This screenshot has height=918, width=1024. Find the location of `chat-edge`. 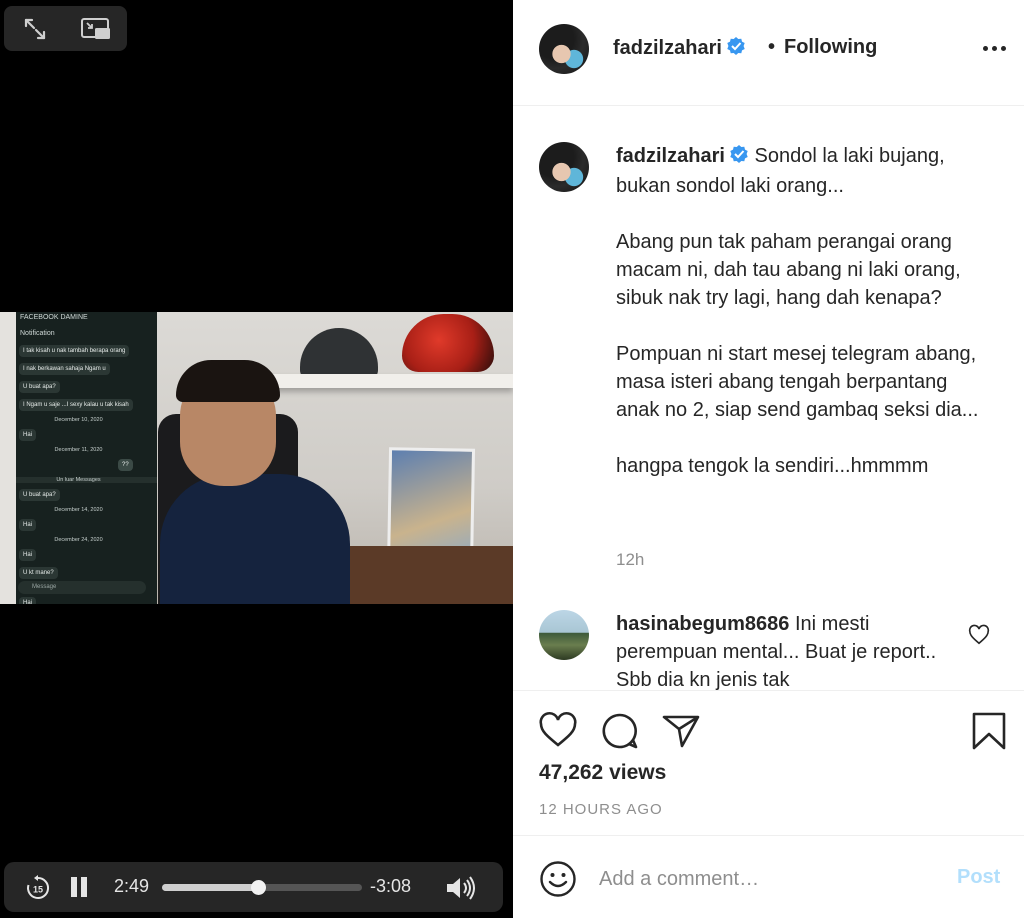

chat-edge is located at coordinates (8, 458).